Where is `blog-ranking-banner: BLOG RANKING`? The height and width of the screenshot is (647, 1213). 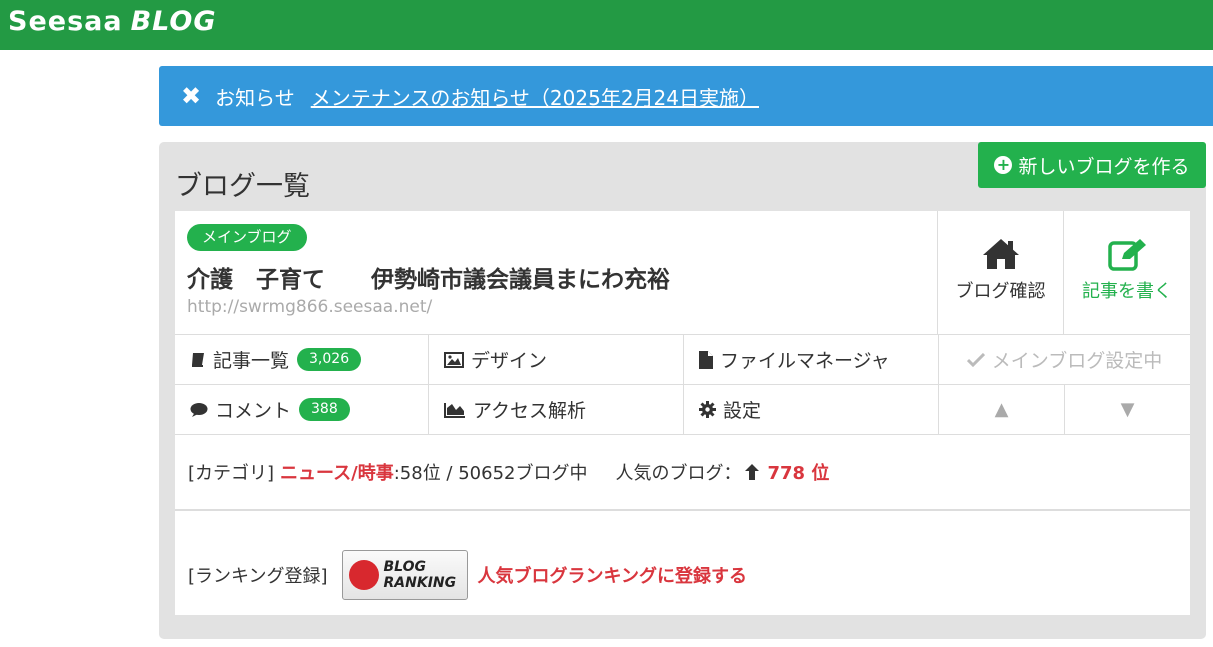 blog-ranking-banner: BLOG RANKING is located at coordinates (404, 575).